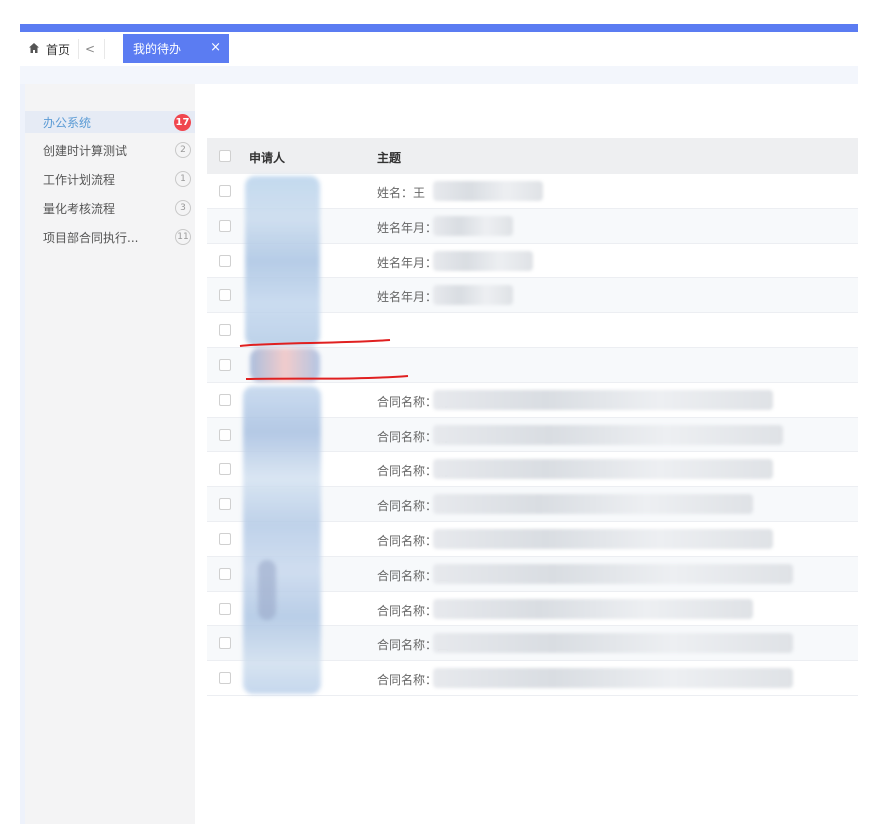  I want to click on sidebar-item-project-contract: 项目部合同执行... 11, so click(119, 237).